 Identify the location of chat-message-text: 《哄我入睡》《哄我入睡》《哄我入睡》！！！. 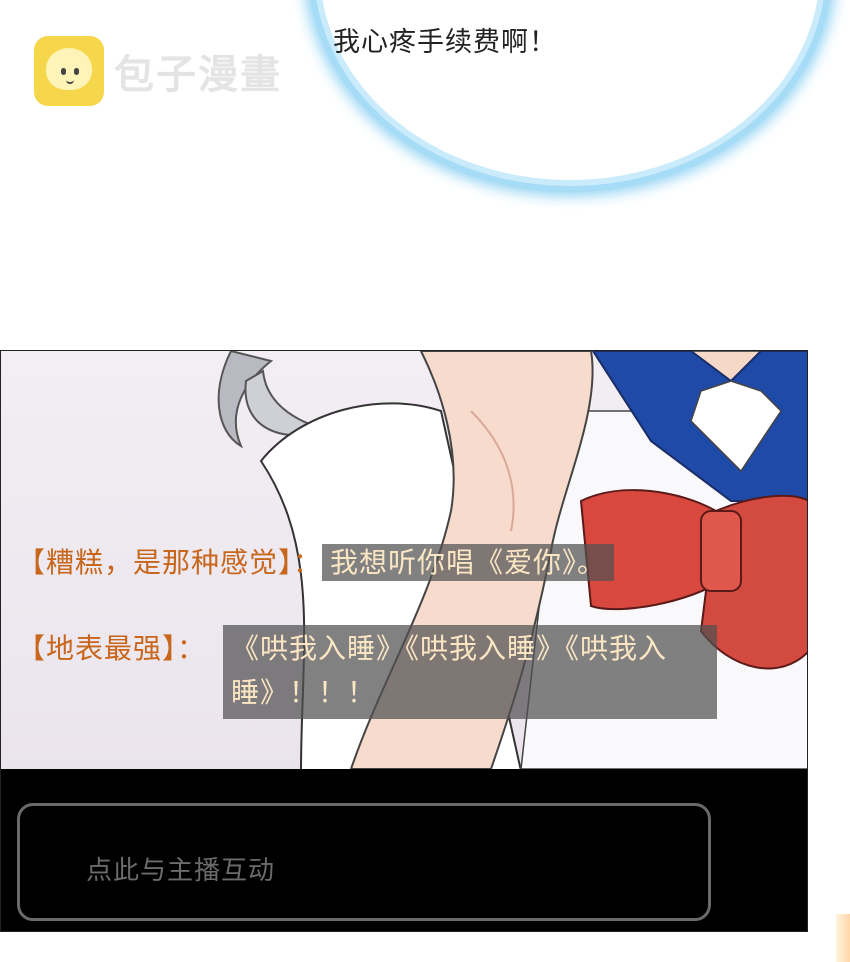
(470, 672).